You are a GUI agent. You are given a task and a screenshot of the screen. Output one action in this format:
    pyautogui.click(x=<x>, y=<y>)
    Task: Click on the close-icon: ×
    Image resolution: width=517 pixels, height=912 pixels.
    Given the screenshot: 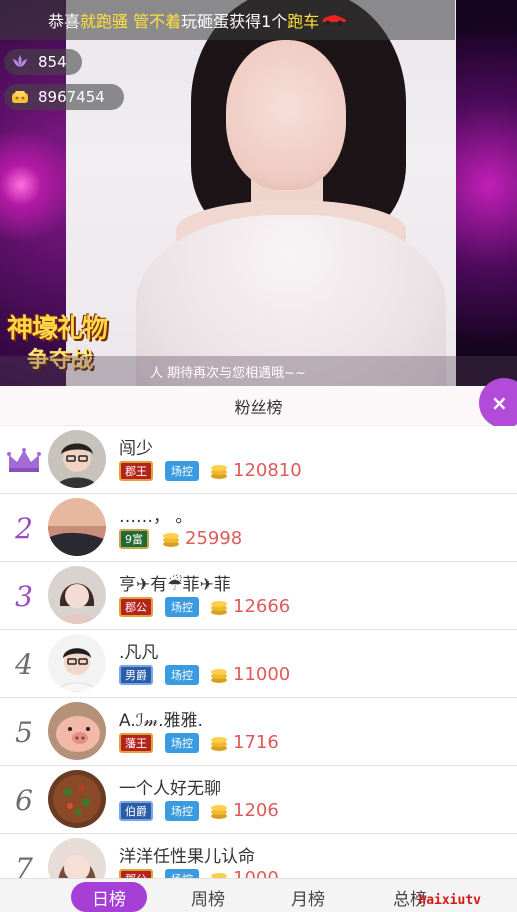 What is the action you would take?
    pyautogui.click(x=499, y=403)
    